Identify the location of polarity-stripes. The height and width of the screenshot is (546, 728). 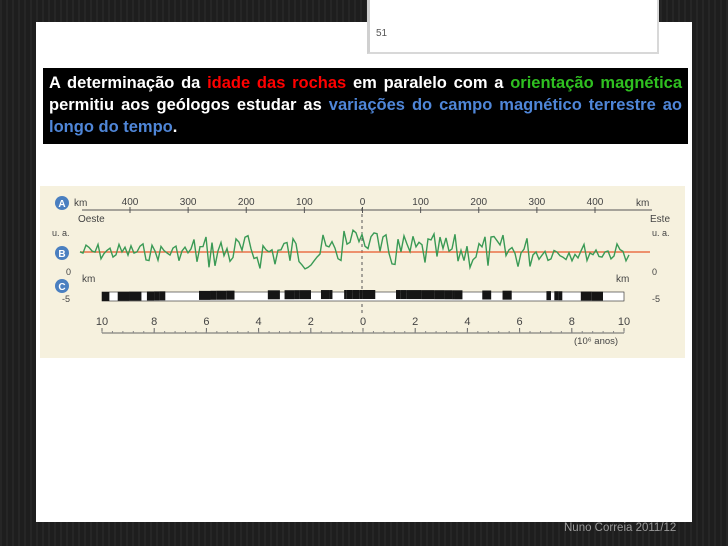
(363, 296).